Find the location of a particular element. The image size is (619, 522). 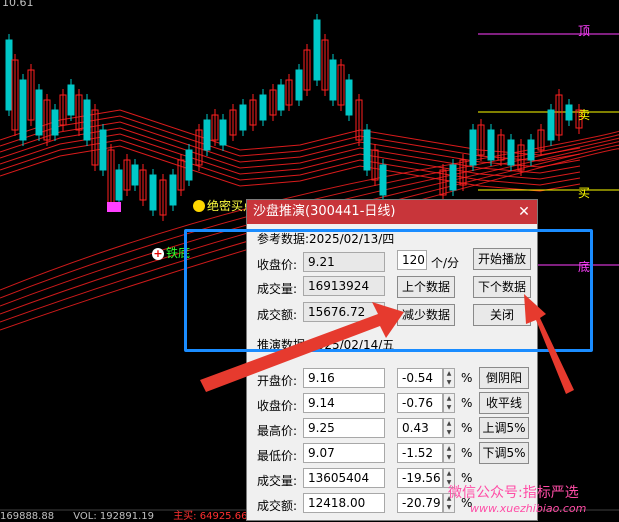

deduce-header: 推演数据:2025/02/14/五 is located at coordinates (326, 345).